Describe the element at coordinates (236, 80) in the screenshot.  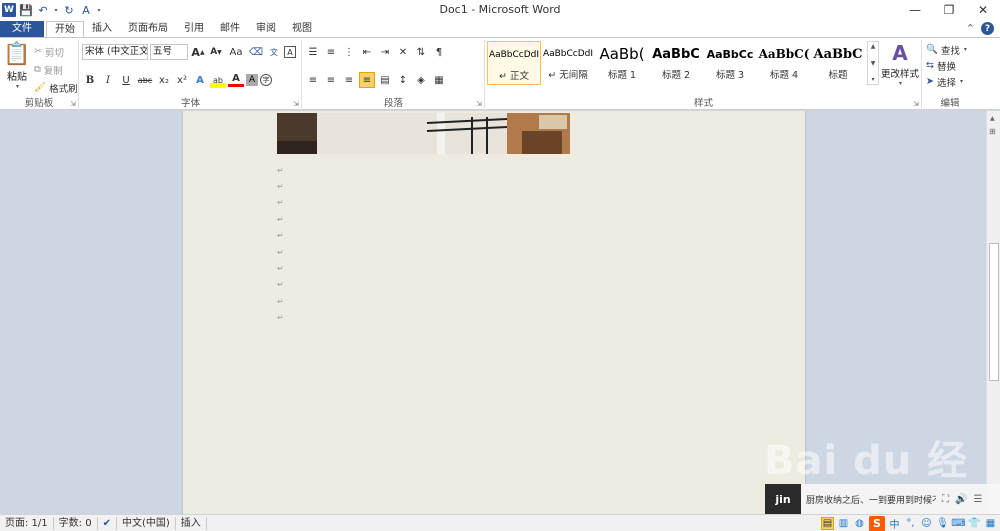
I see `font-color-button: A` at that location.